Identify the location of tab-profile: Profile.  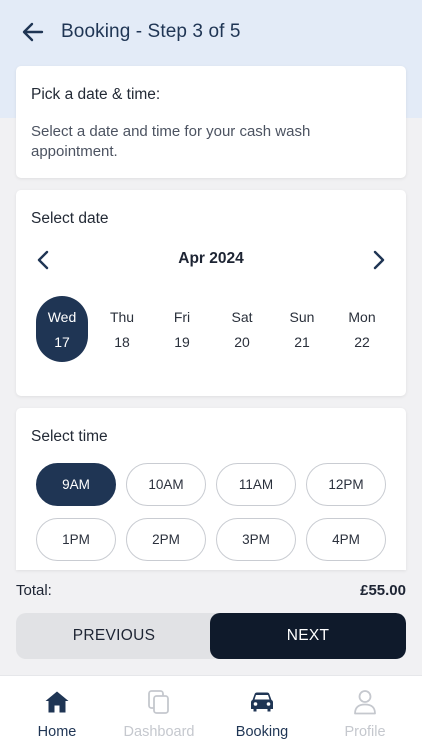
(365, 713).